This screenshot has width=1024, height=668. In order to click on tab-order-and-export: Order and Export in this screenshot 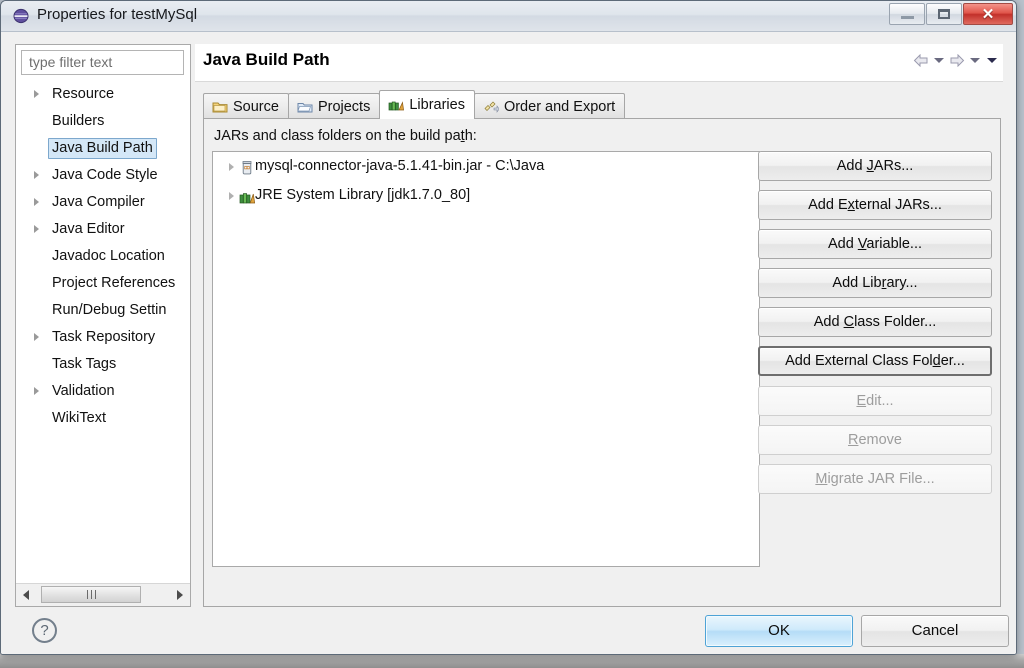, I will do `click(549, 106)`.